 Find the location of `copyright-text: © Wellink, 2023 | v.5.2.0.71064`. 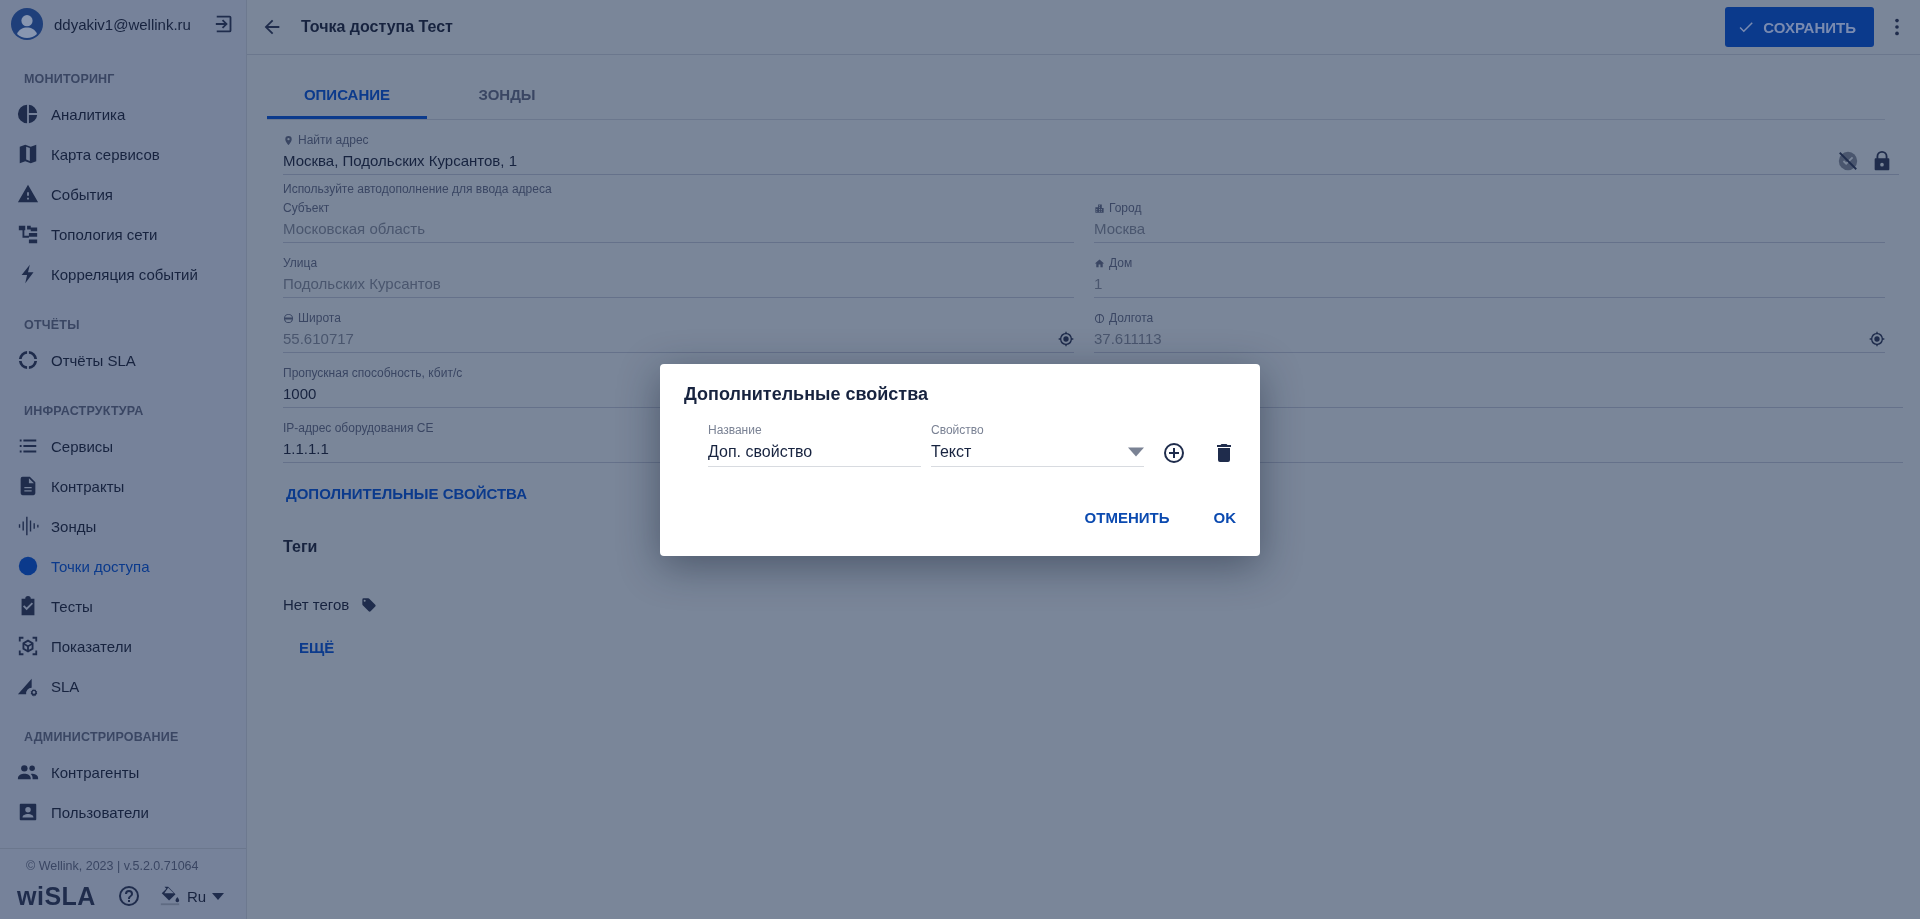

copyright-text: © Wellink, 2023 | v.5.2.0.71064 is located at coordinates (113, 866).